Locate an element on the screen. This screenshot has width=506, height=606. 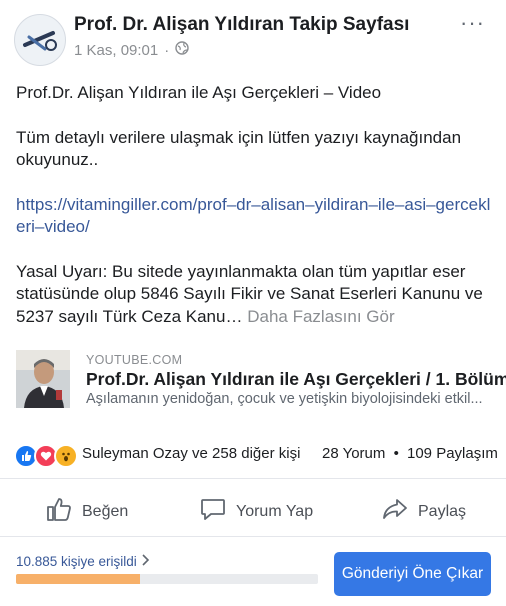
post-date: 1 Kas, 09:01 is located at coordinates (116, 50).